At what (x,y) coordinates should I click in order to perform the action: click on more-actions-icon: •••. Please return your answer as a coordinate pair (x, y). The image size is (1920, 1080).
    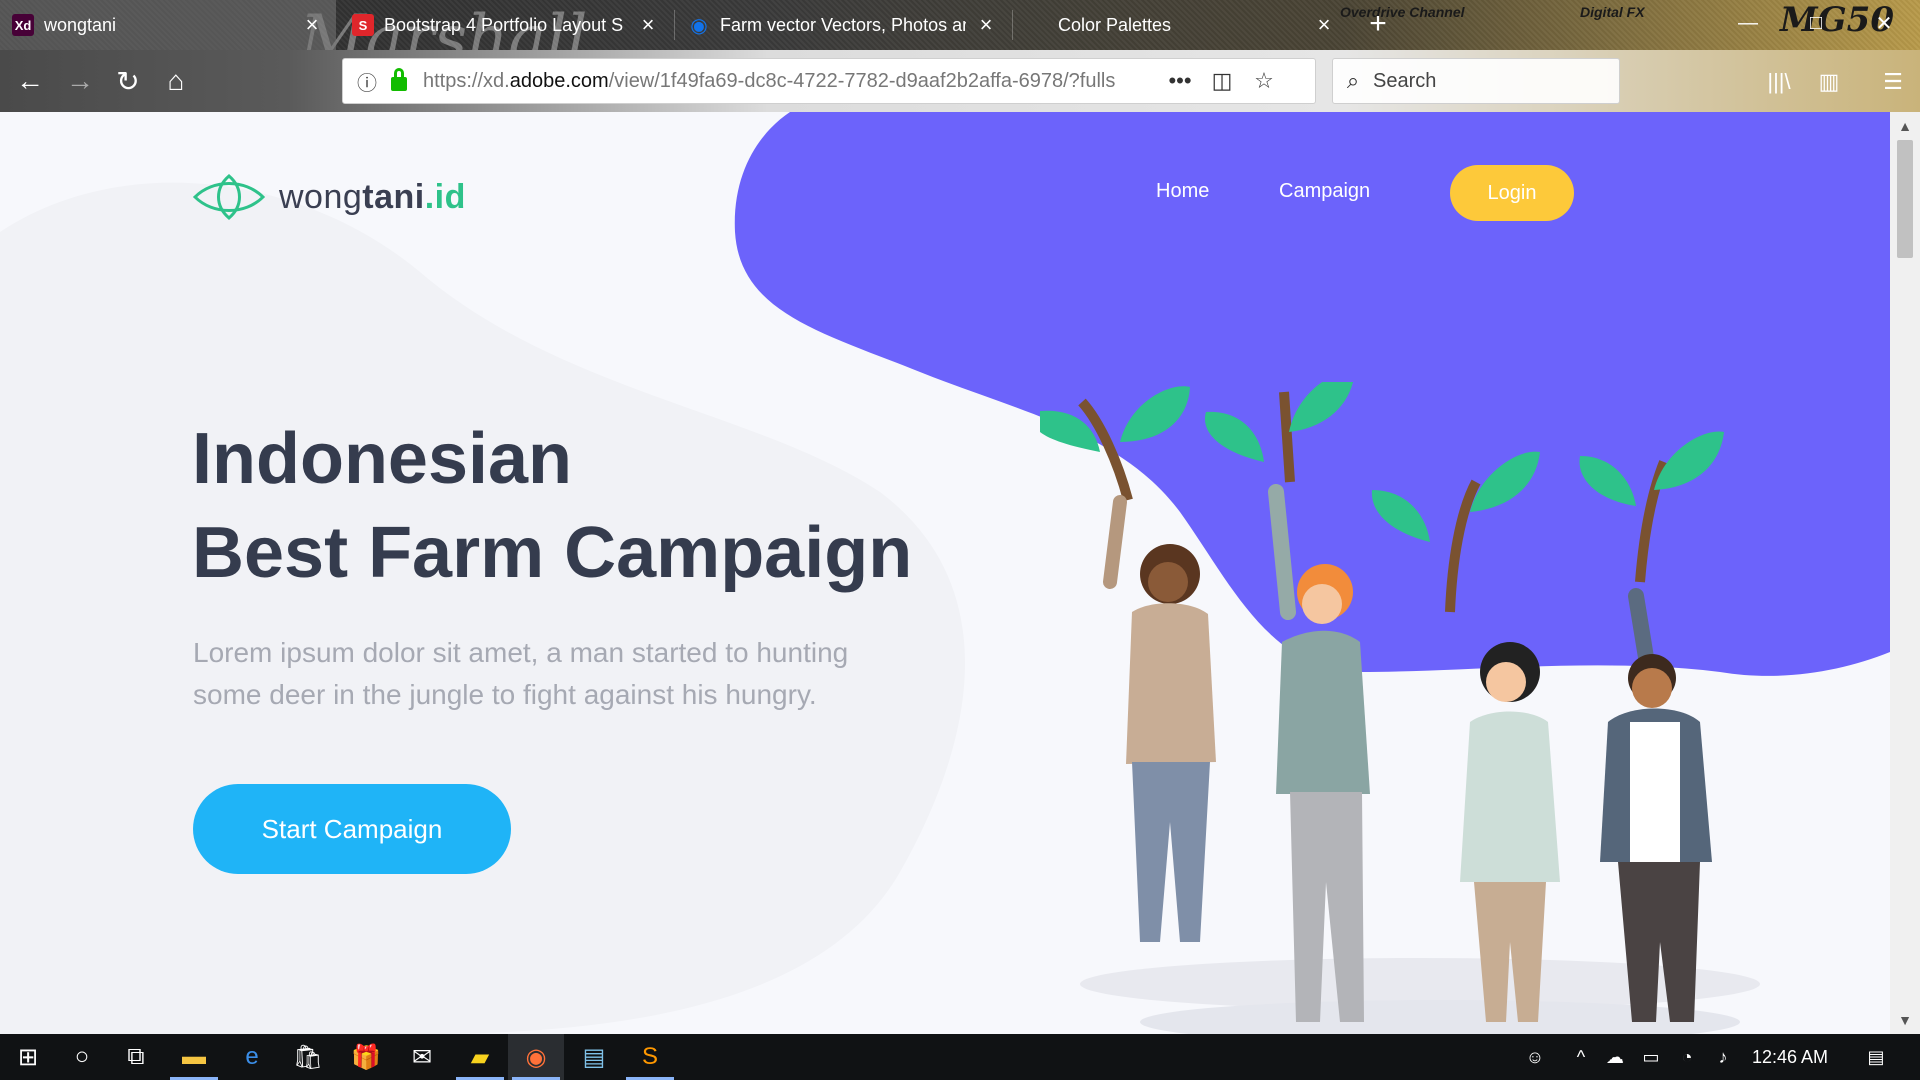
    Looking at the image, I should click on (1180, 81).